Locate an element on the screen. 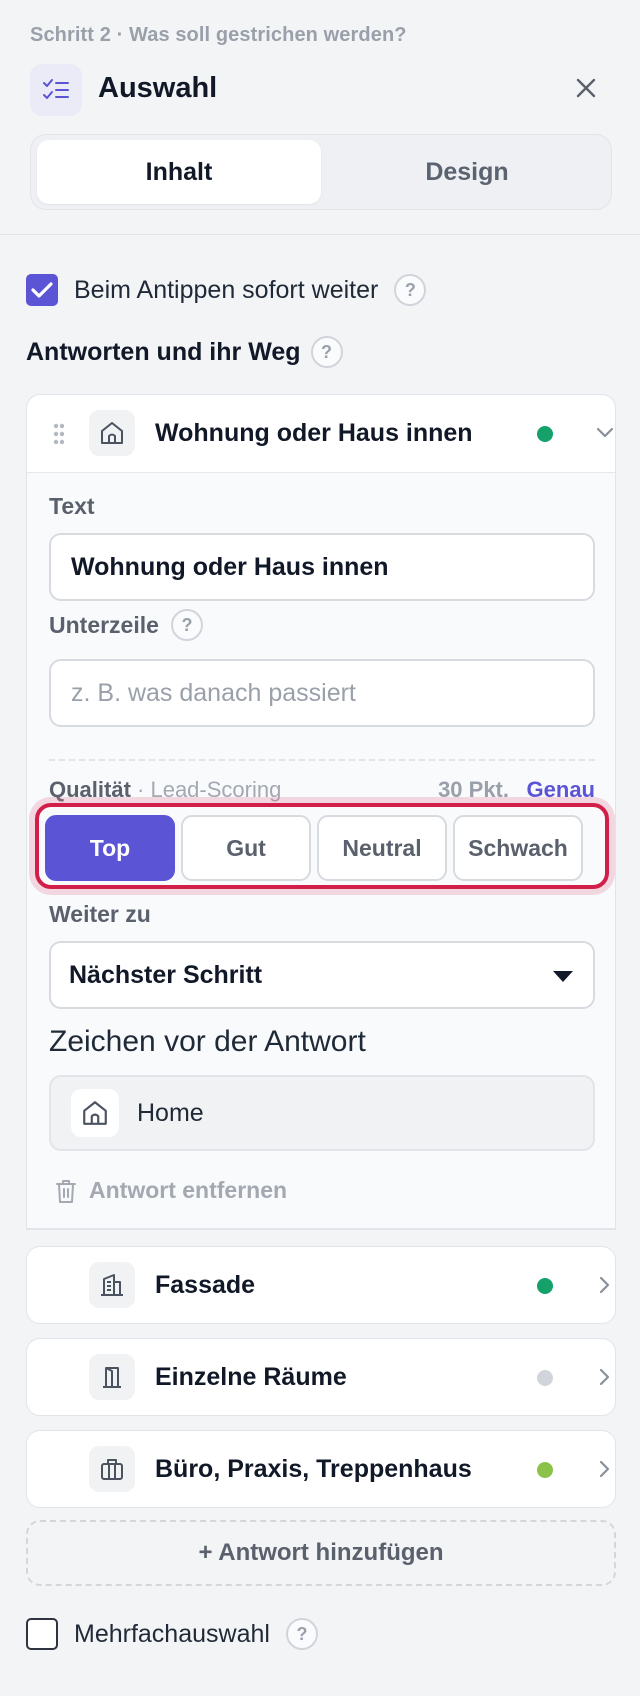 This screenshot has height=1696, width=640. add-answer-button: + Antwort hinzufügen is located at coordinates (321, 1553).